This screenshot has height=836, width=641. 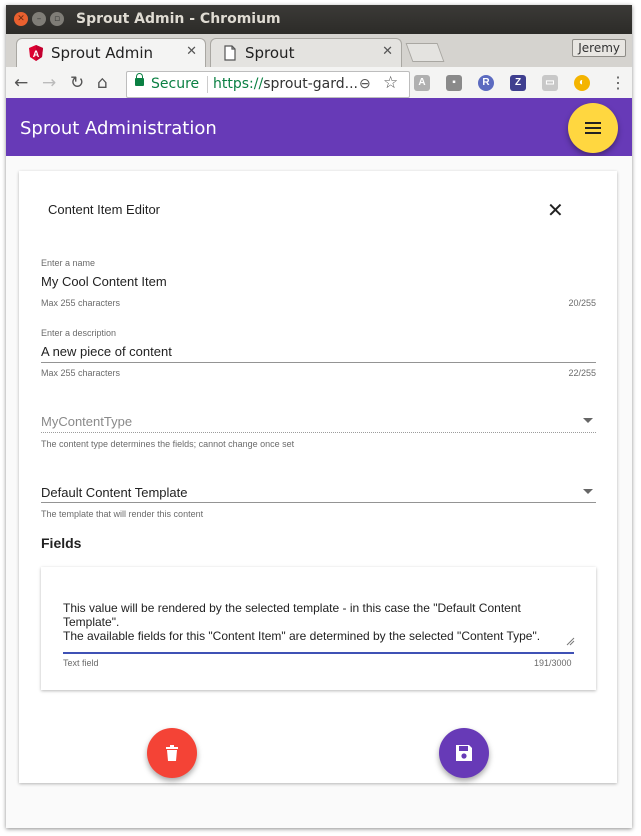 What do you see at coordinates (106, 351) in the screenshot?
I see `description-input: A new piece of content` at bounding box center [106, 351].